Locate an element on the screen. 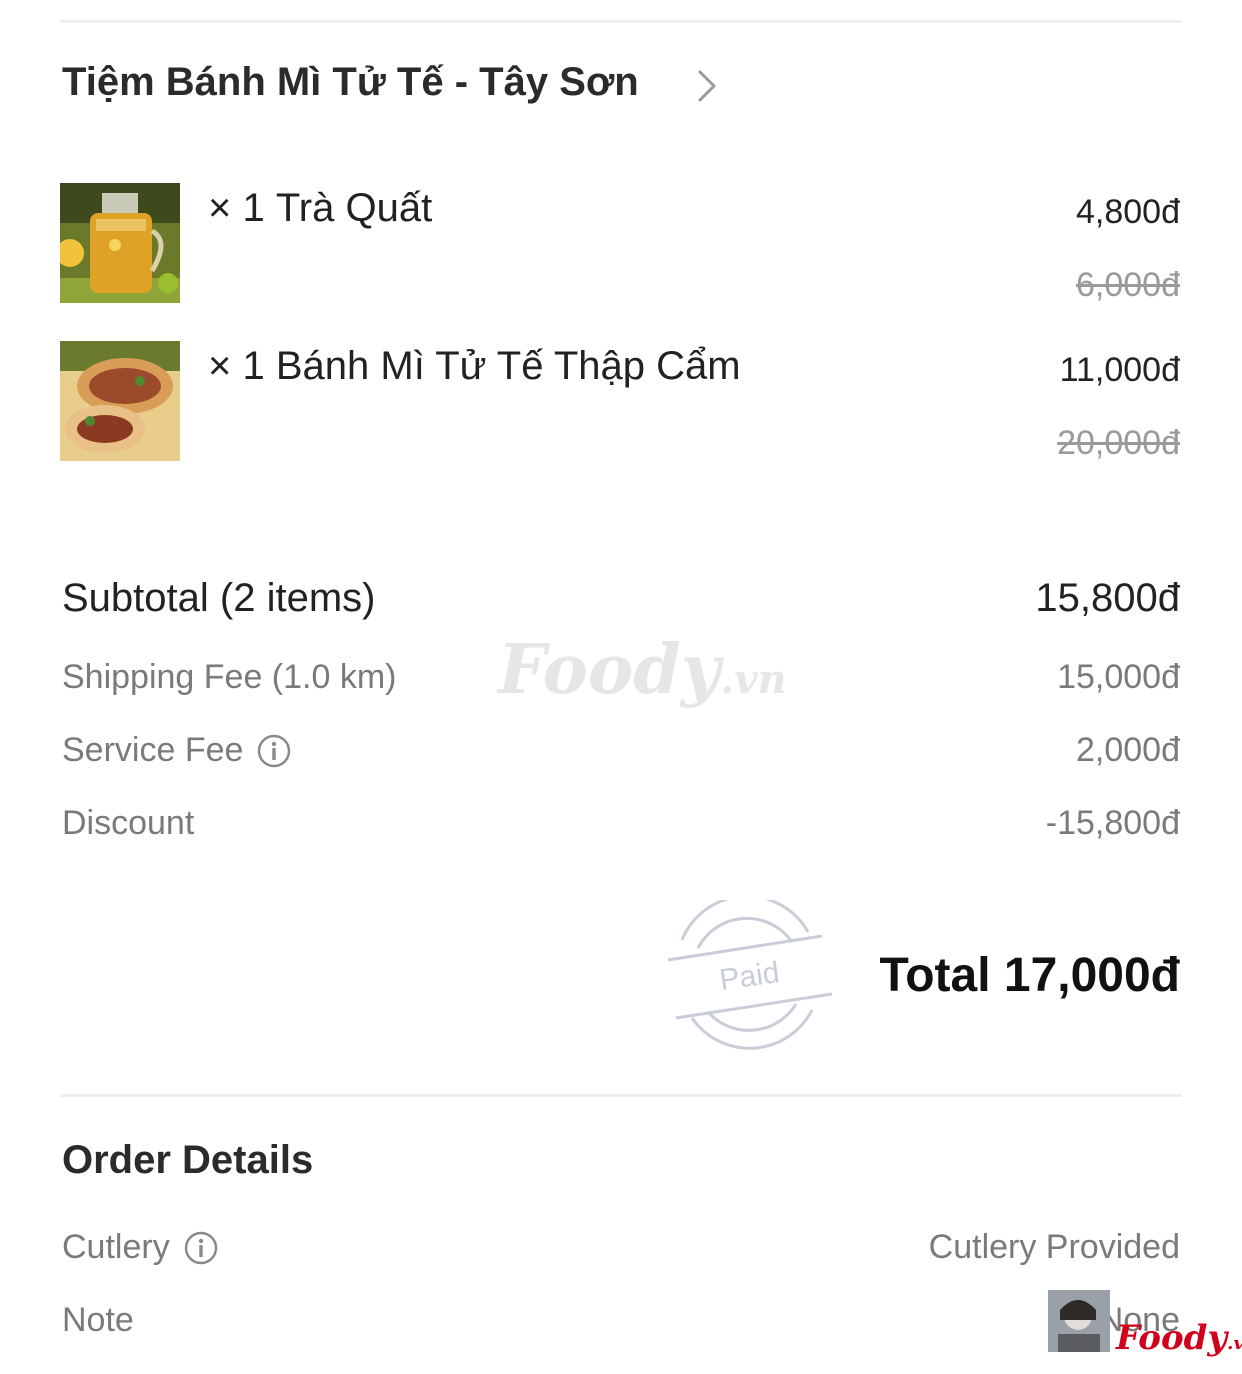 The image size is (1242, 1374). chevron-right-icon is located at coordinates (707, 86).